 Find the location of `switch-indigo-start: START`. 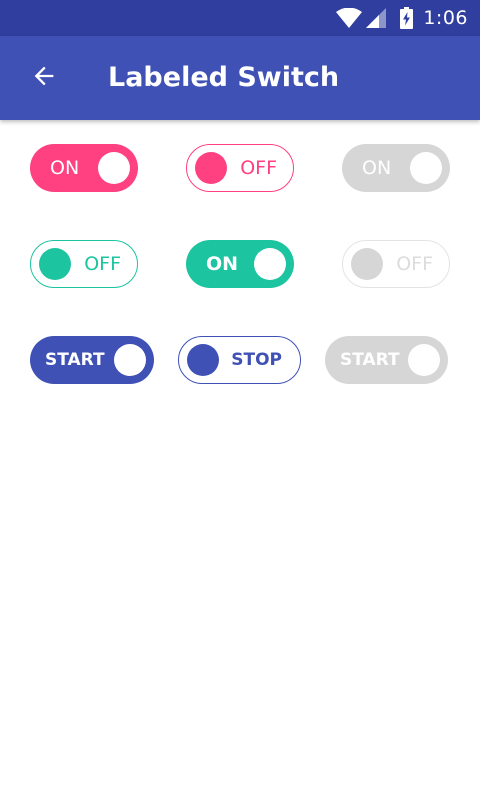

switch-indigo-start: START is located at coordinates (92, 360).